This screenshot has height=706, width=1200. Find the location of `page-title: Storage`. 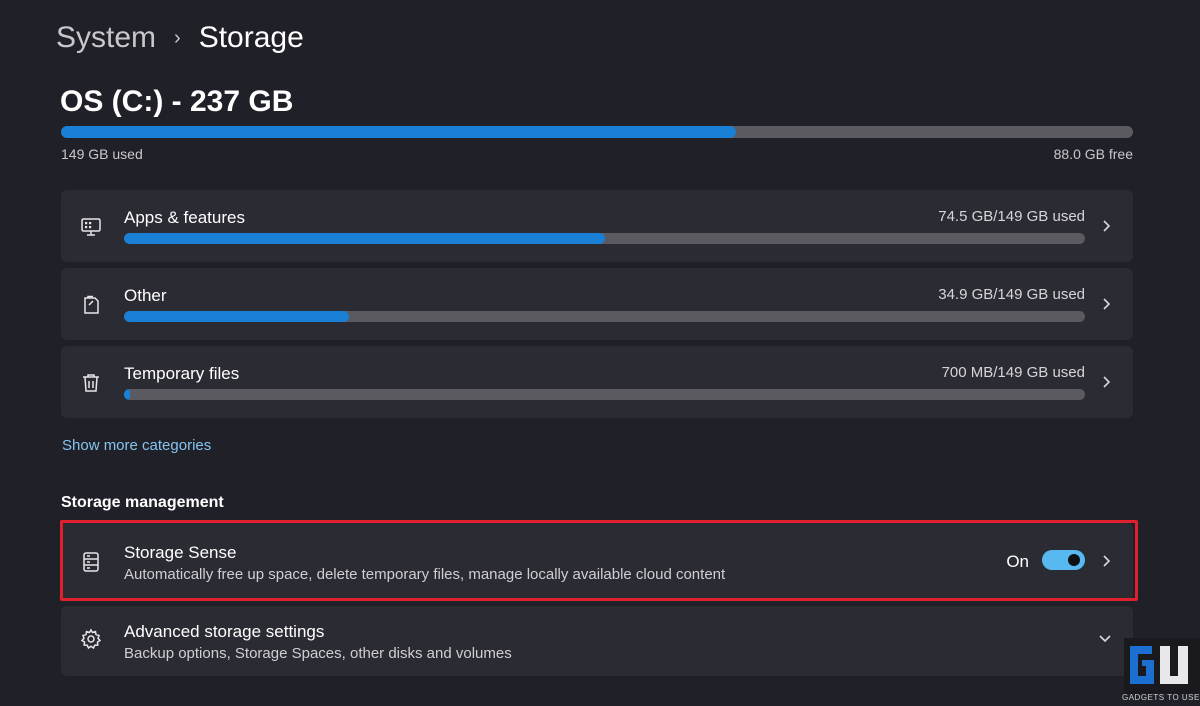

page-title: Storage is located at coordinates (251, 37).